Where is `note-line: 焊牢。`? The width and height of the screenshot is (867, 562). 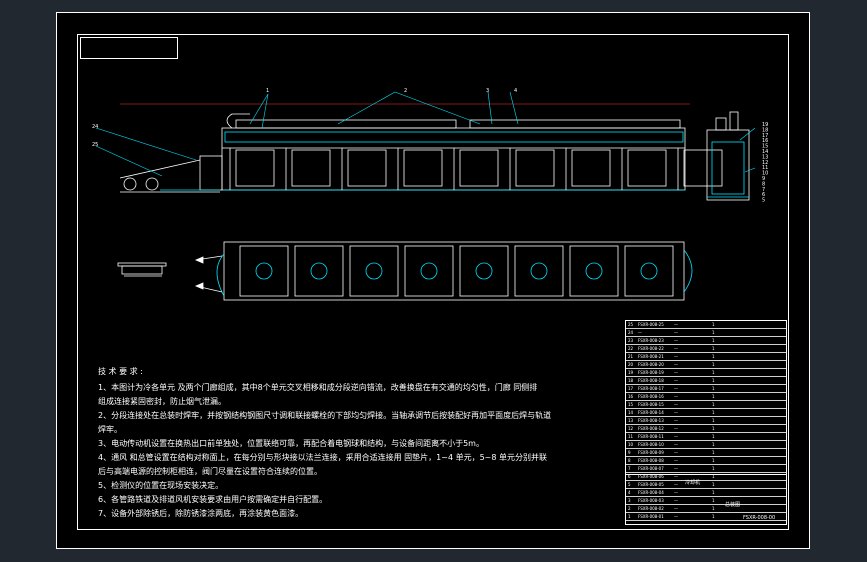 note-line: 焊牢。 is located at coordinates (110, 429).